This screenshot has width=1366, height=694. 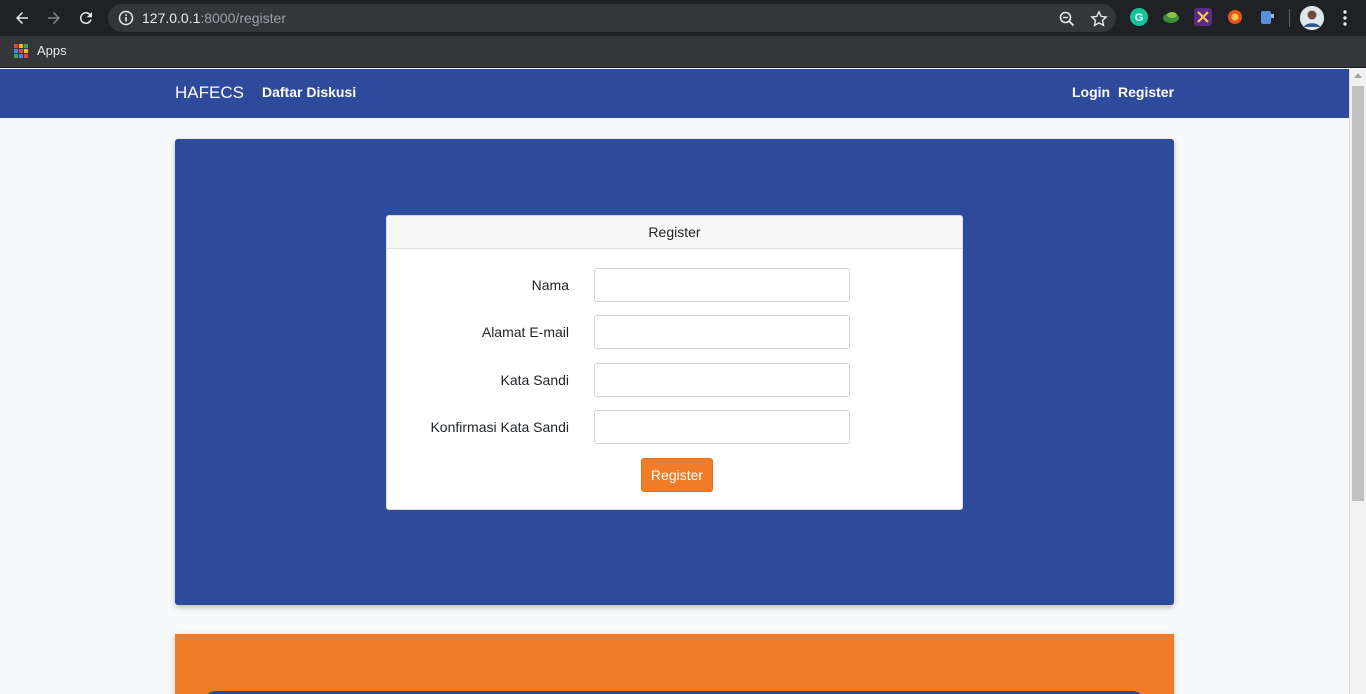 I want to click on name-input, so click(x=722, y=285).